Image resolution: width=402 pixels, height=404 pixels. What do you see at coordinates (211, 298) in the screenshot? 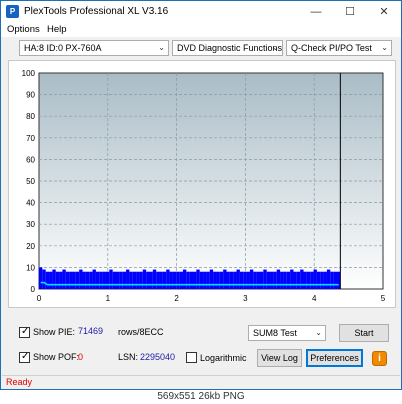
I see `x-axis-ticks: 0 1 2 3 4 5` at bounding box center [211, 298].